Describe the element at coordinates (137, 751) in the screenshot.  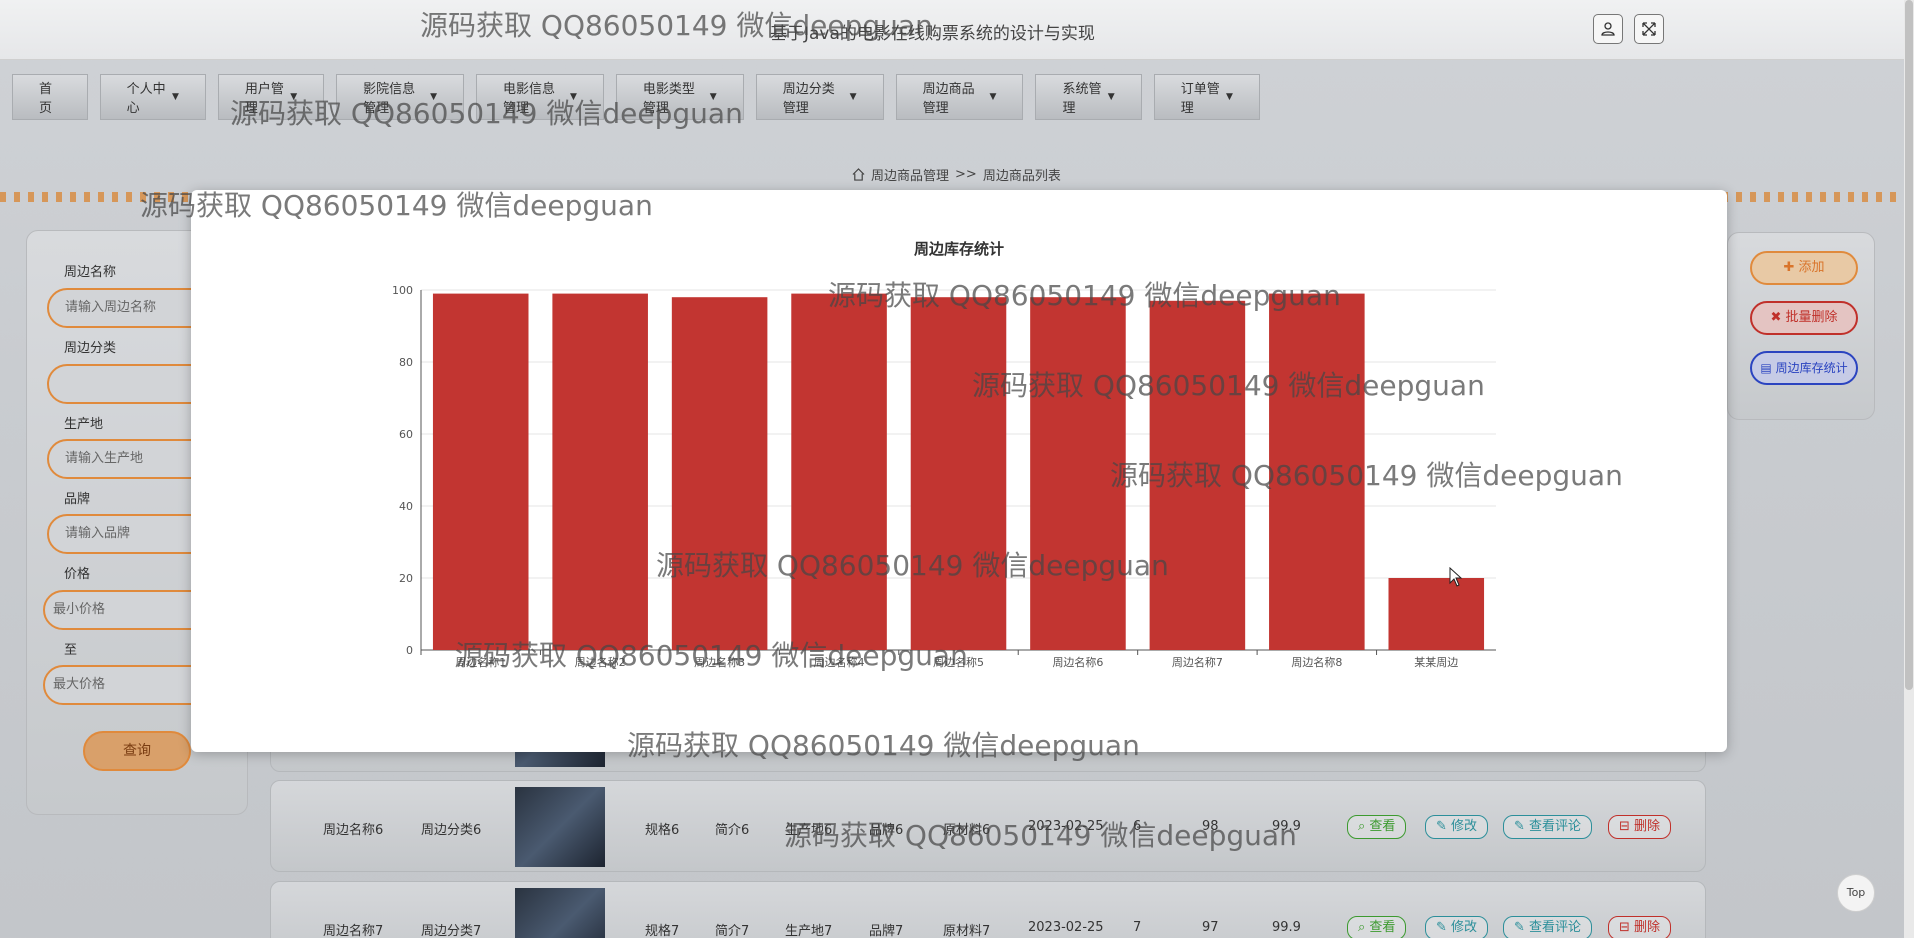
I see `query-button: 查询` at that location.